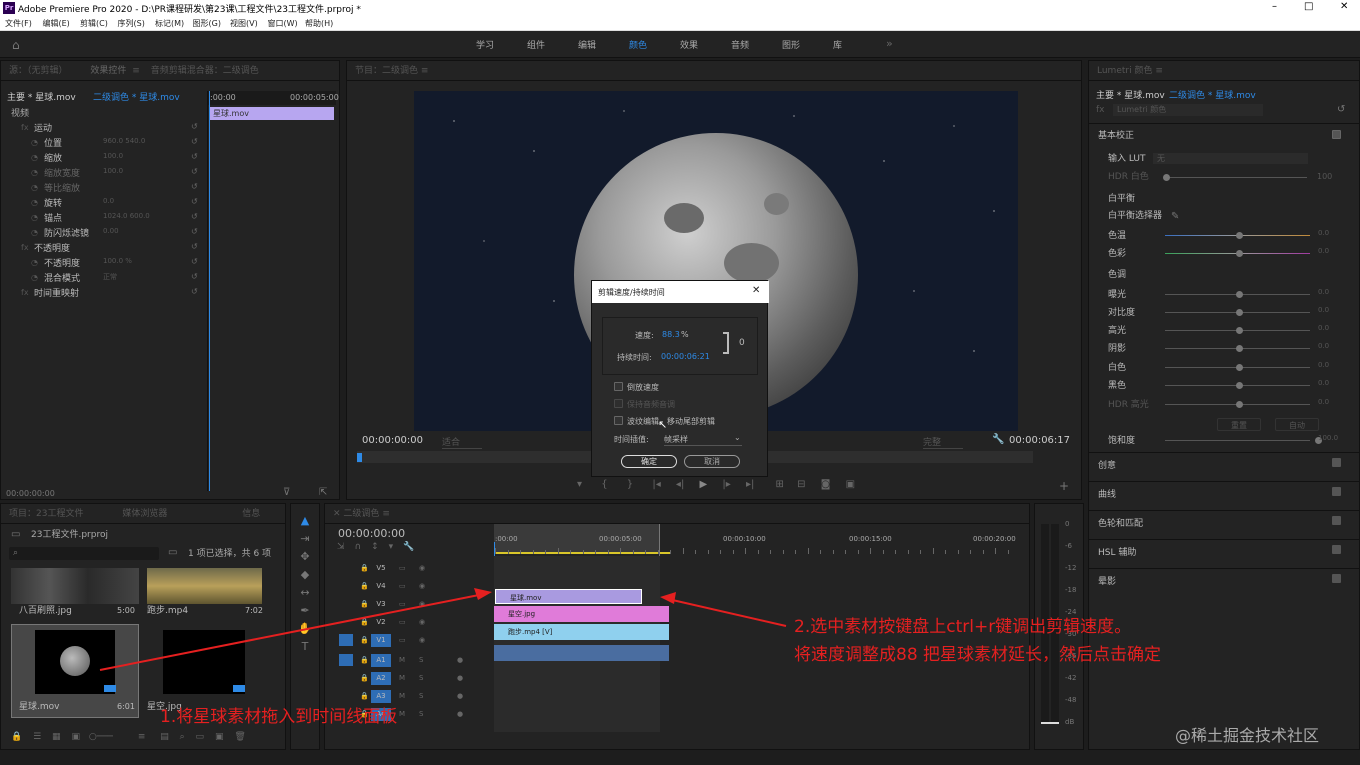  I want to click on lumetri-sequence: 二级调色 * 星球.mov, so click(1212, 96).